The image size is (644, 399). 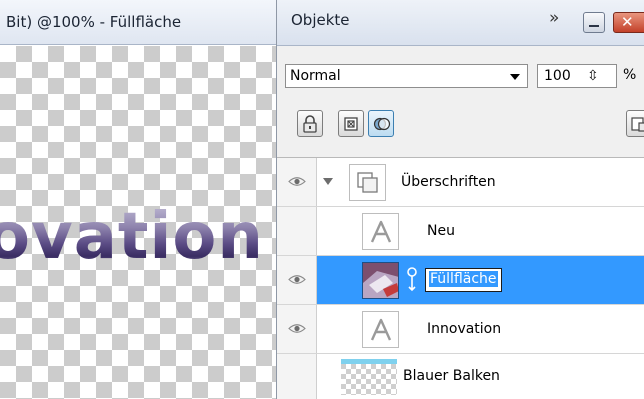 I want to click on layer-row-innovation: Innovation, so click(x=460, y=329).